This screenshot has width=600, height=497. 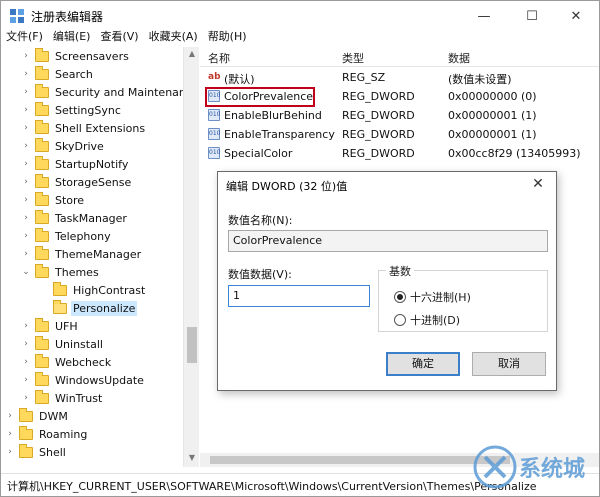 I want to click on tree-item: › Shell Extensions, so click(x=84, y=128).